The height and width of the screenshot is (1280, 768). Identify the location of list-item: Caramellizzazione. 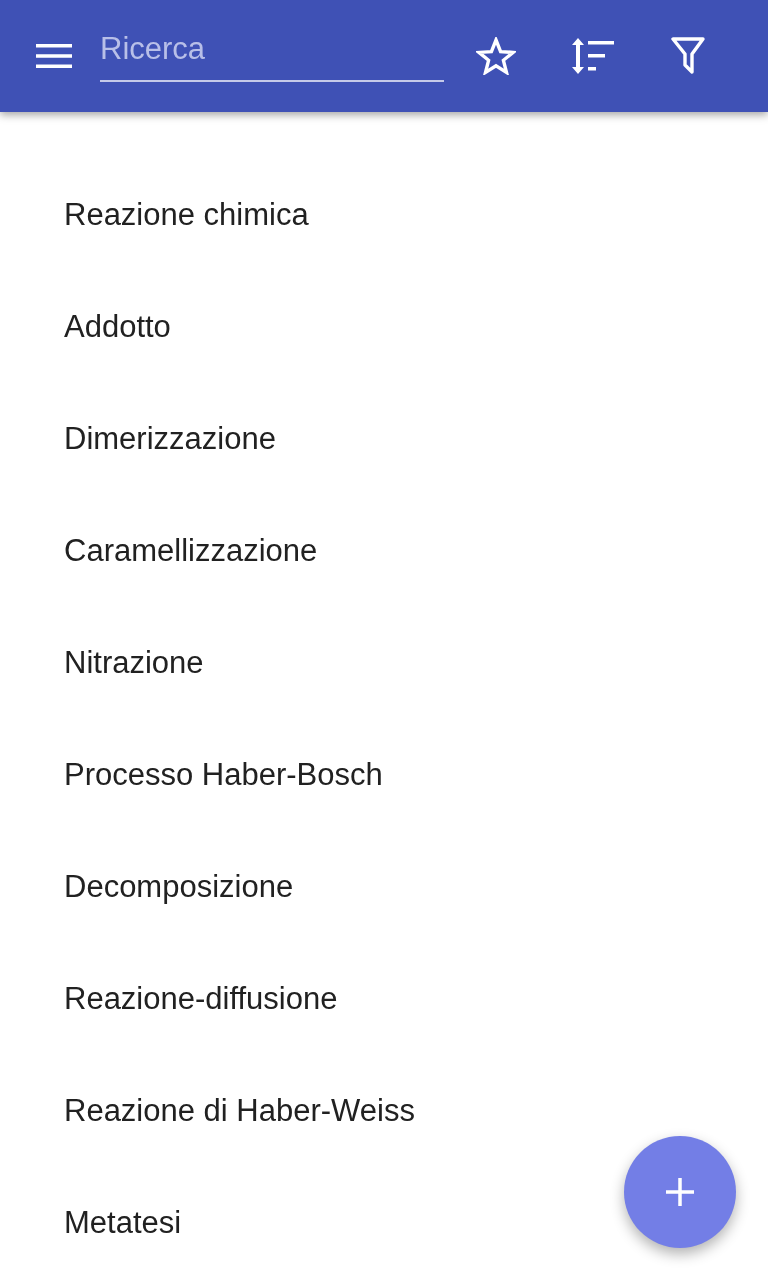
(384, 551).